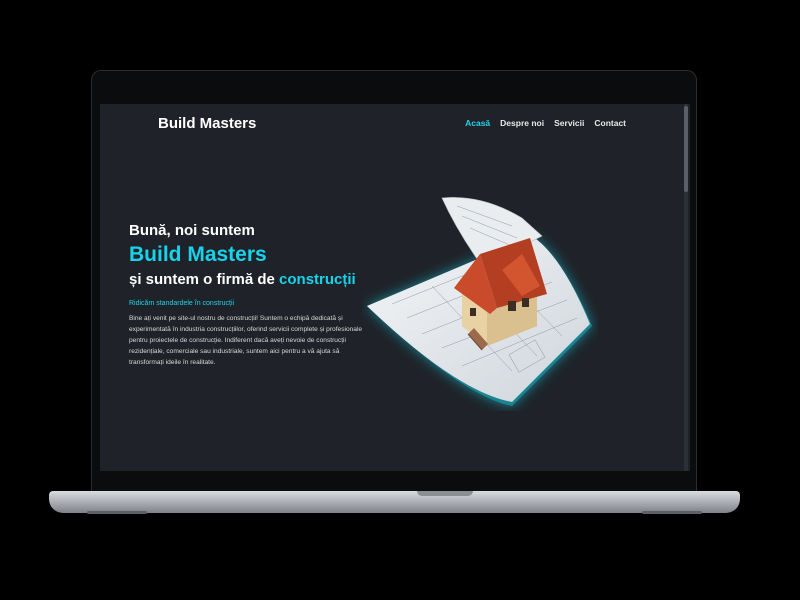 The image size is (800, 600). What do you see at coordinates (445, 493) in the screenshot?
I see `laptop-notch` at bounding box center [445, 493].